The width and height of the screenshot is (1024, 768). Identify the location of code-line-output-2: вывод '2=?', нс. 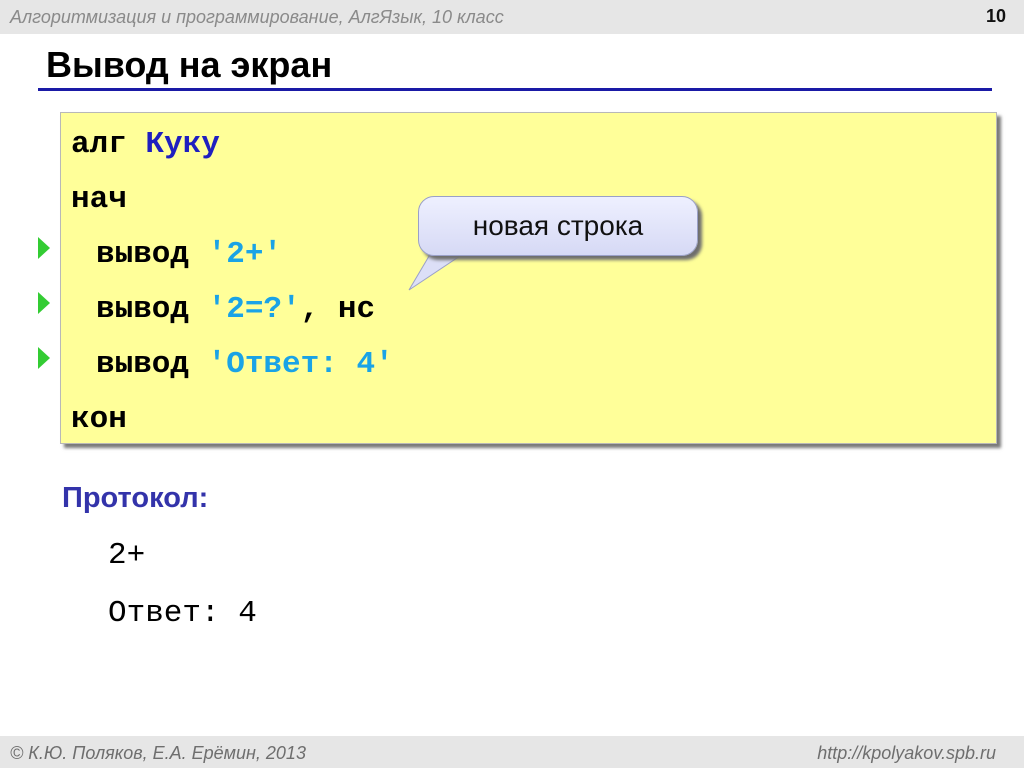
(235, 310).